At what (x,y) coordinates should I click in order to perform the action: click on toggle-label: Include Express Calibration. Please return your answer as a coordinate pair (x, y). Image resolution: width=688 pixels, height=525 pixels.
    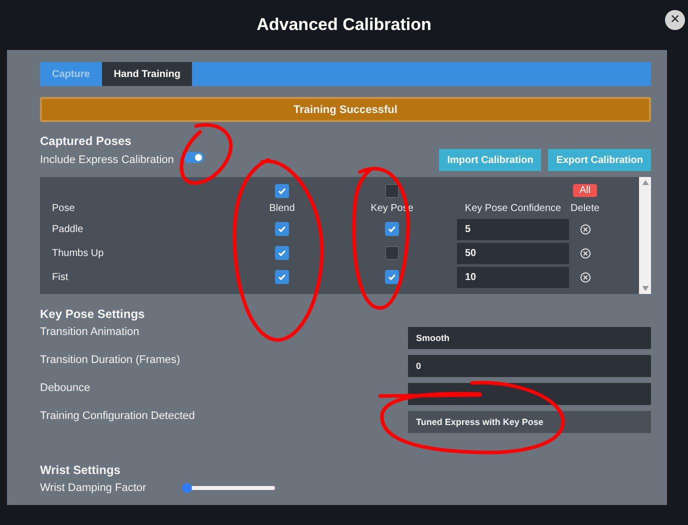
    Looking at the image, I should click on (107, 160).